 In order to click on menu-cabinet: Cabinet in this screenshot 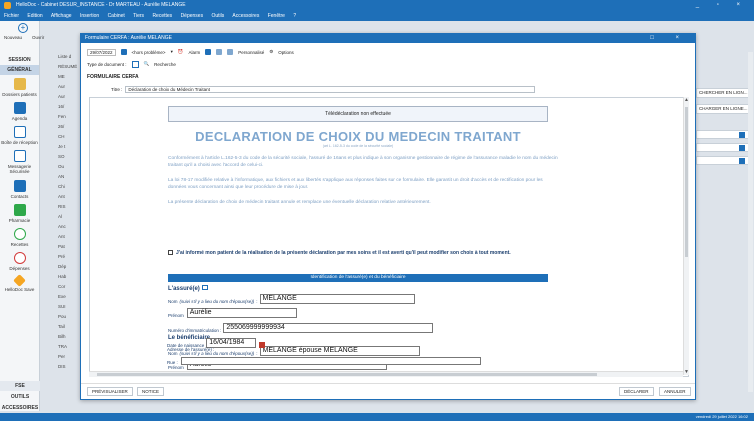, I will do `click(116, 16)`.